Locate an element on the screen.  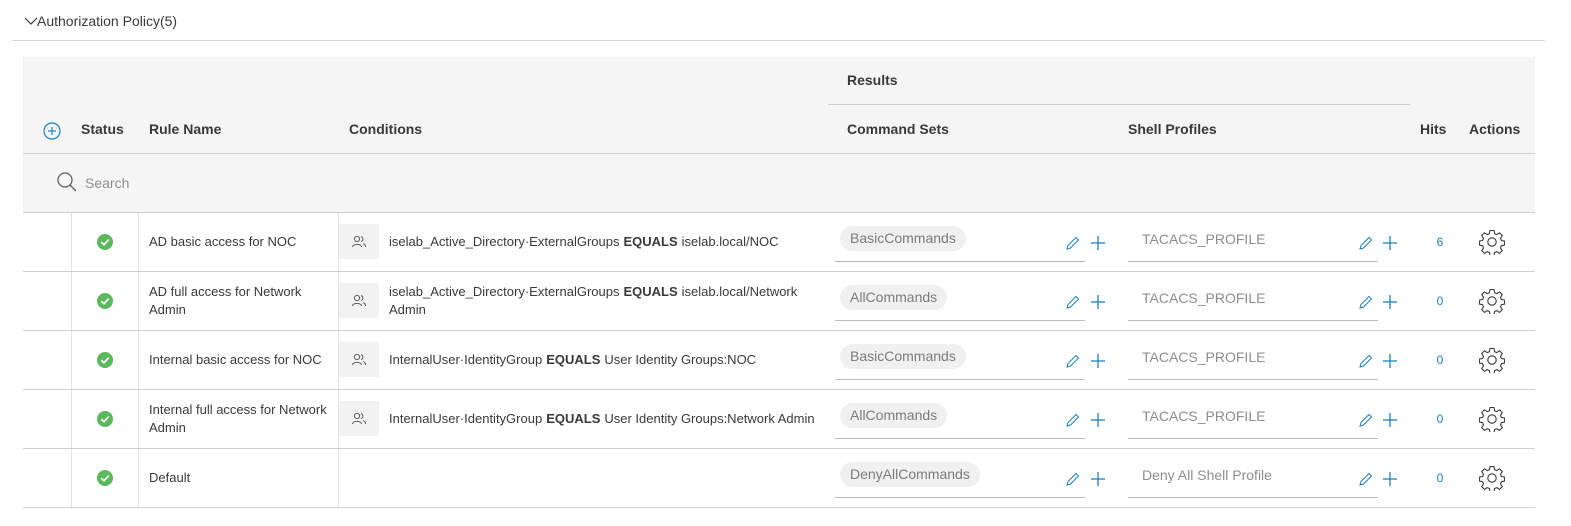
results-divider is located at coordinates (1119, 104).